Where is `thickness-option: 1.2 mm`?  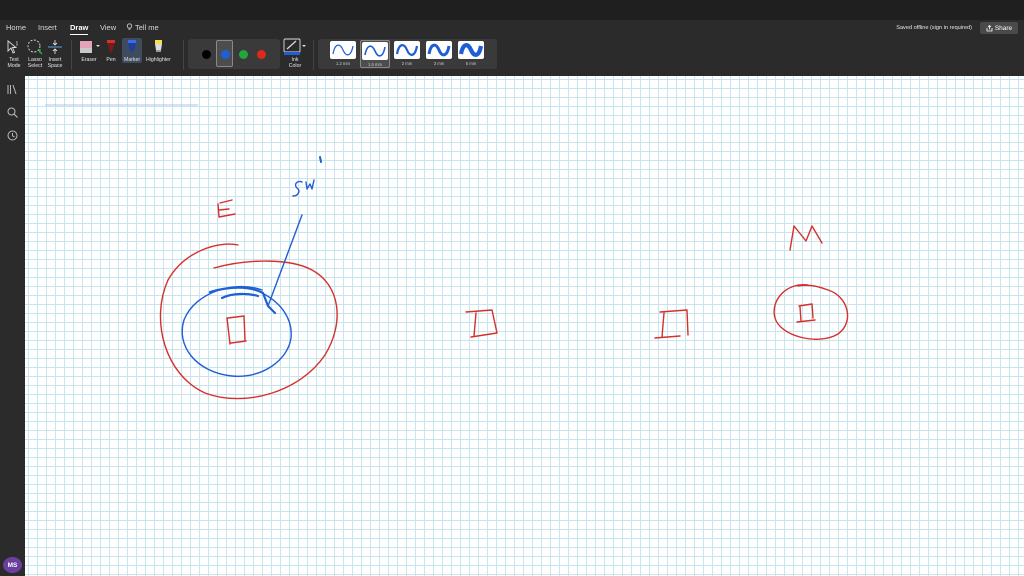 thickness-option: 1.2 mm is located at coordinates (343, 54).